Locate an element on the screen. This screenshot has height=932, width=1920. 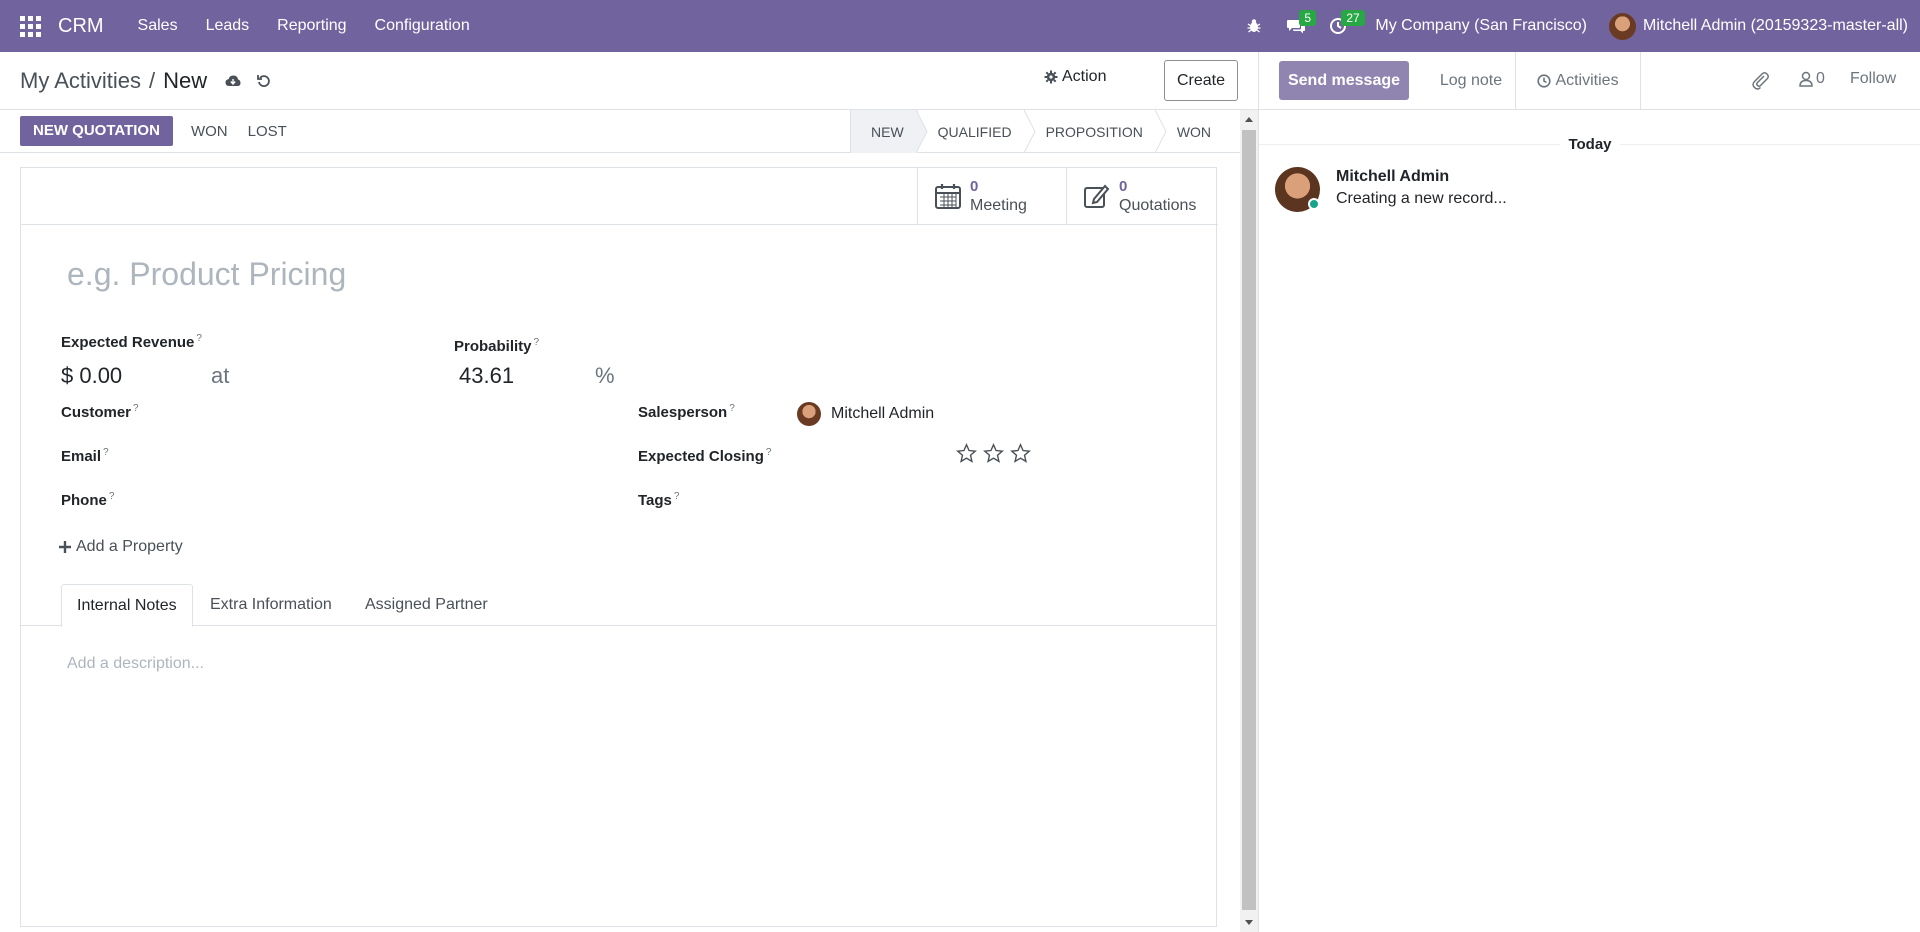
opportunity-name-input: e.g. Product Pricing is located at coordinates (206, 274).